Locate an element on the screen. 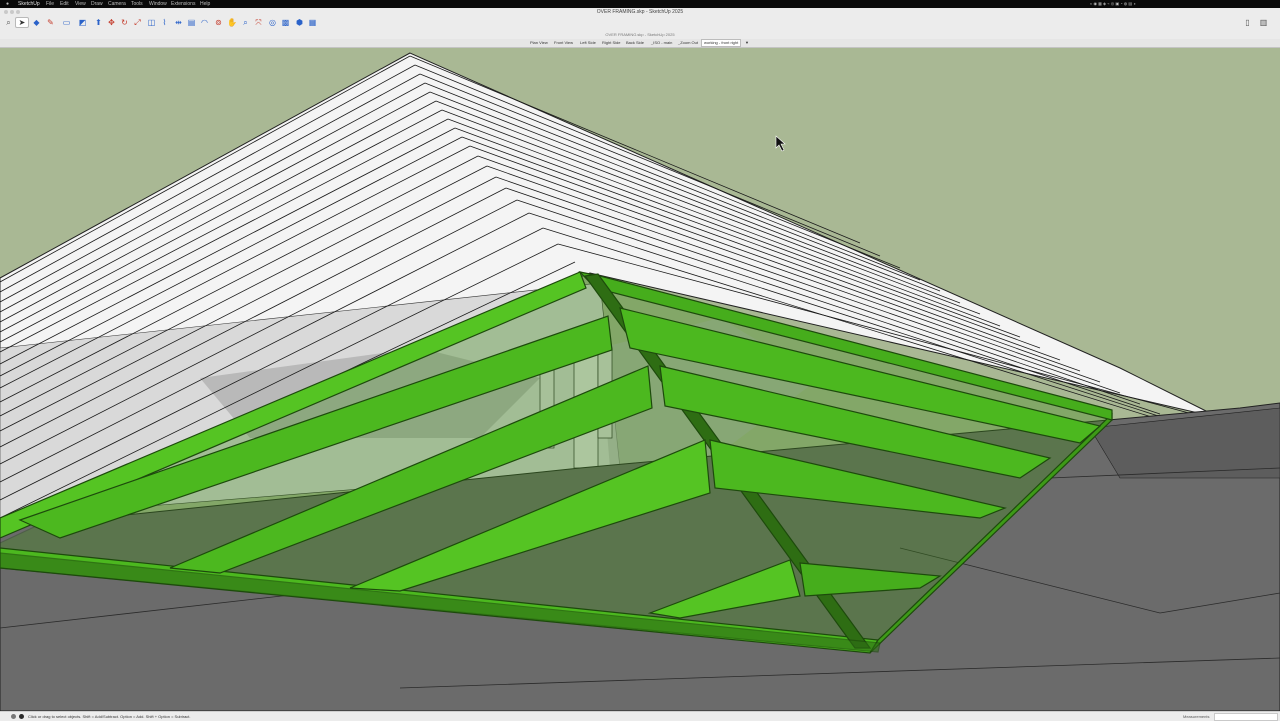  move-icon: ✥ is located at coordinates (111, 22).